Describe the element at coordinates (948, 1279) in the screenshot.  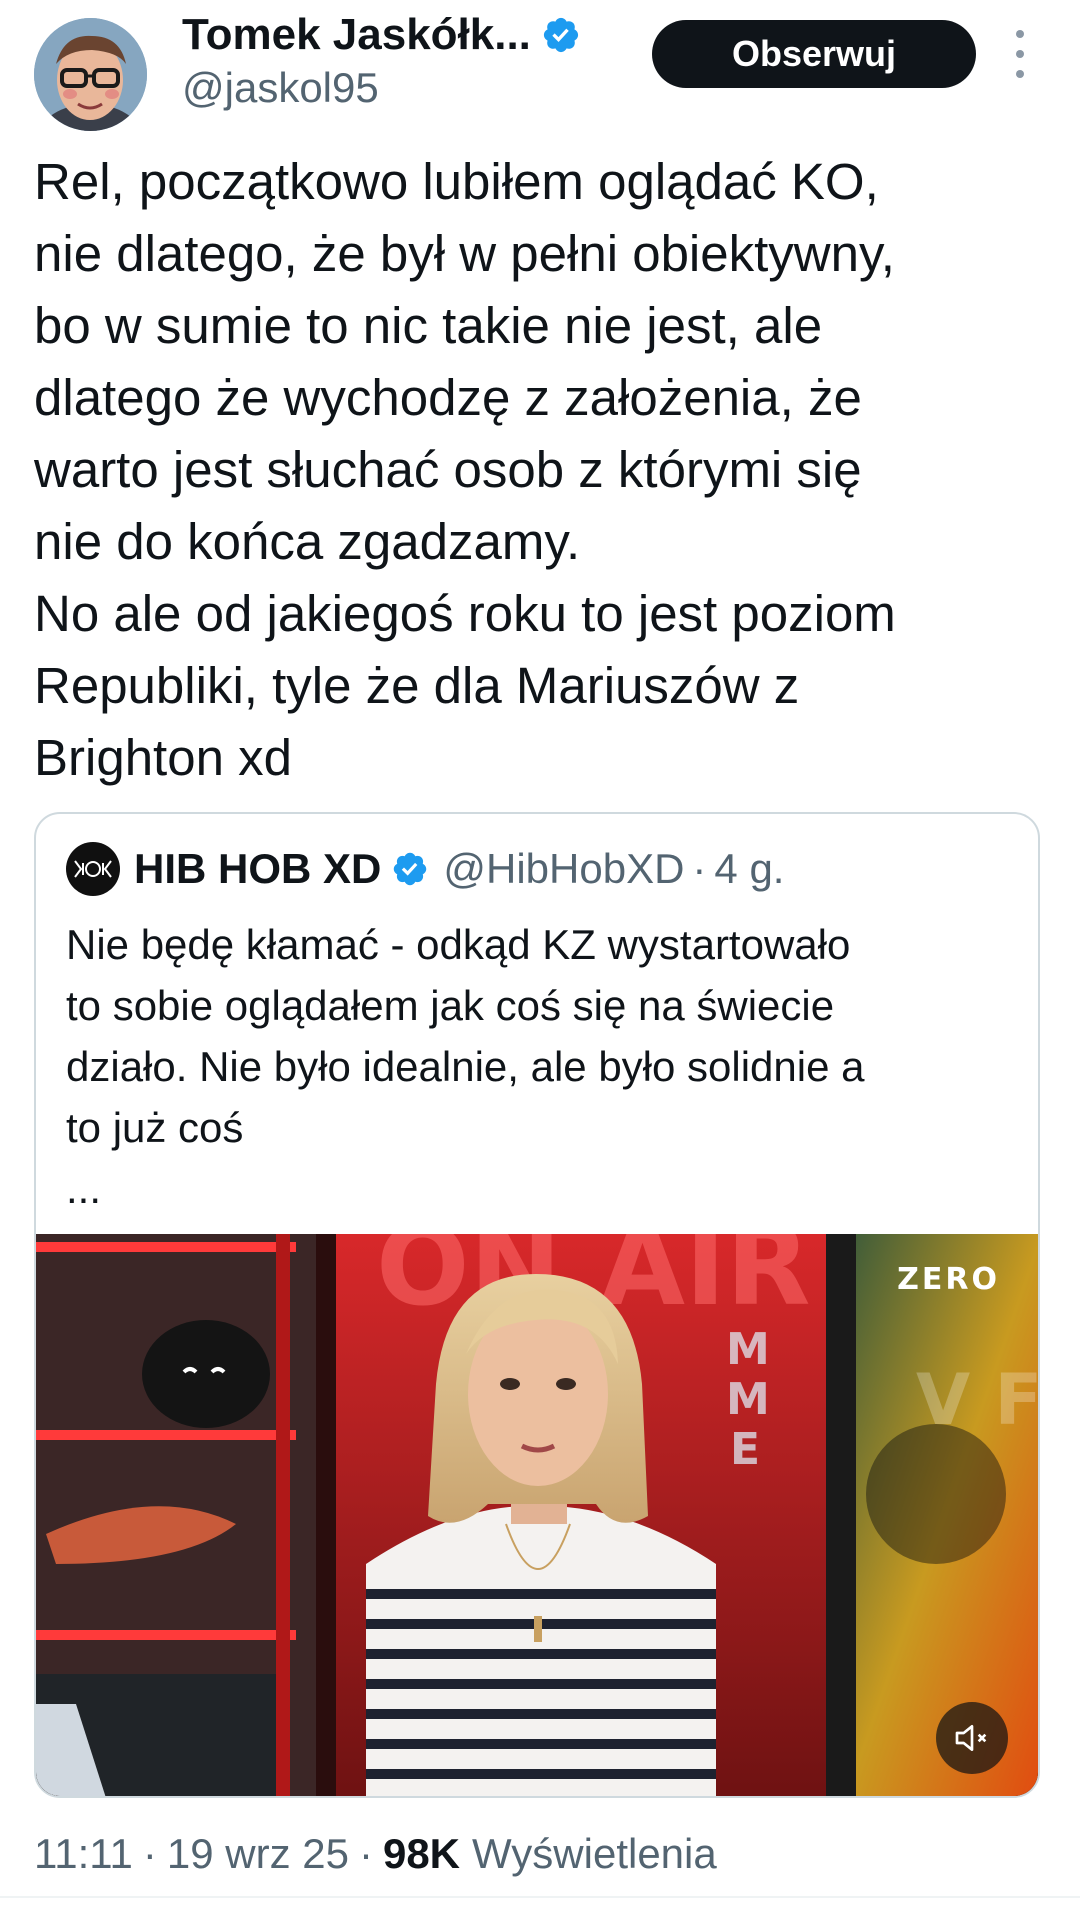
I see `channel-logo: ZERO` at that location.